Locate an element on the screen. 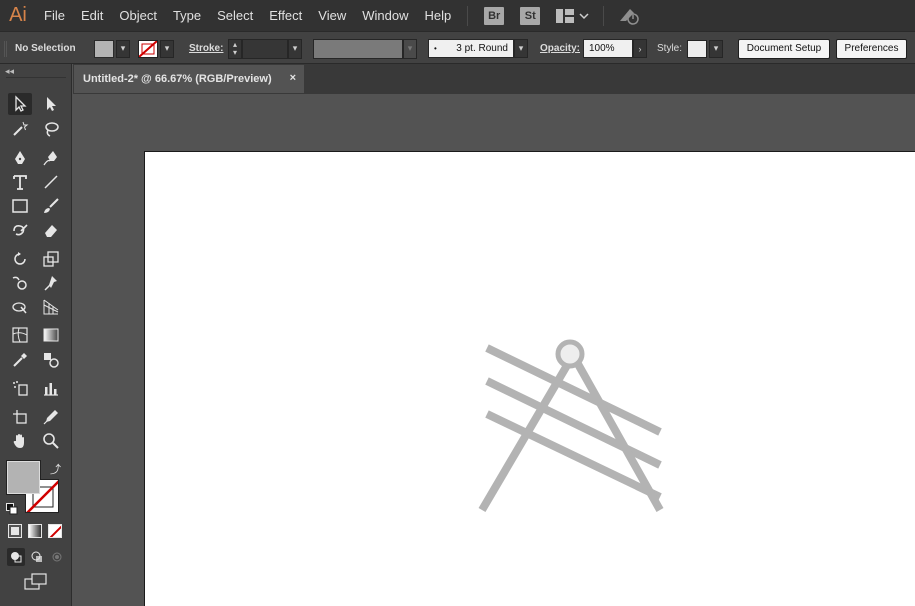  variable-width-profile-preview is located at coordinates (358, 48).